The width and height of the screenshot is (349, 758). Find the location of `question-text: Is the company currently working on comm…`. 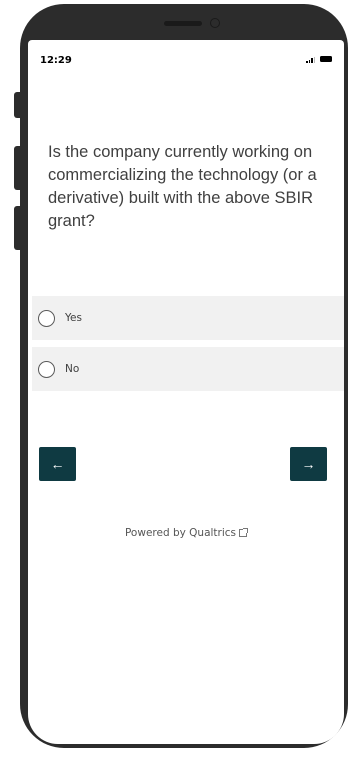

question-text: Is the company currently working on comm… is located at coordinates (182, 186).